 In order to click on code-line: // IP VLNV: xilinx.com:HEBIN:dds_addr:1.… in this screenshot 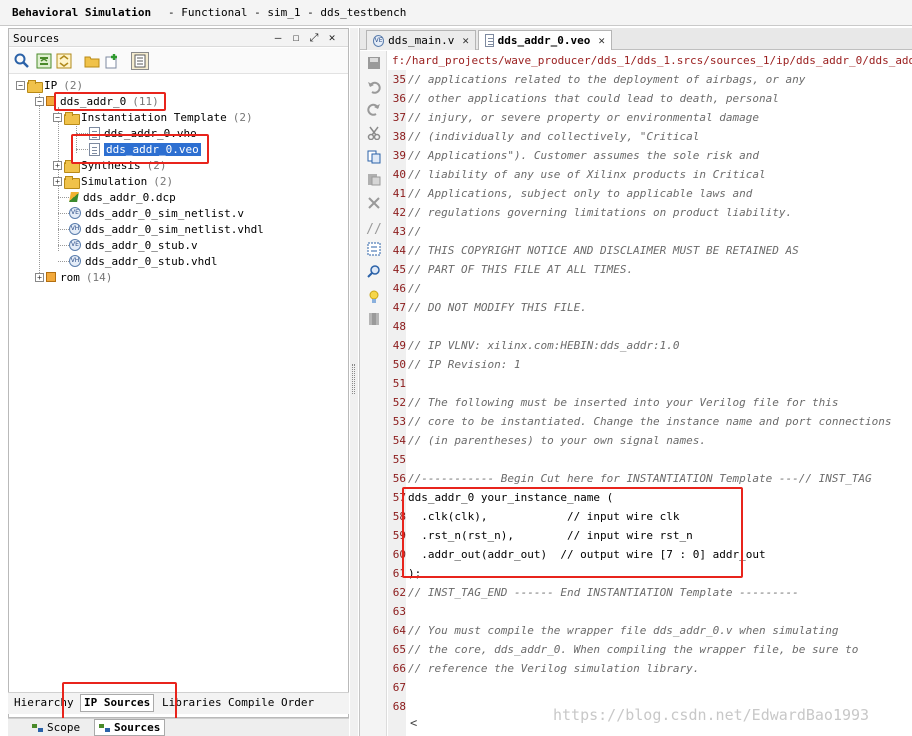, I will do `click(544, 345)`.